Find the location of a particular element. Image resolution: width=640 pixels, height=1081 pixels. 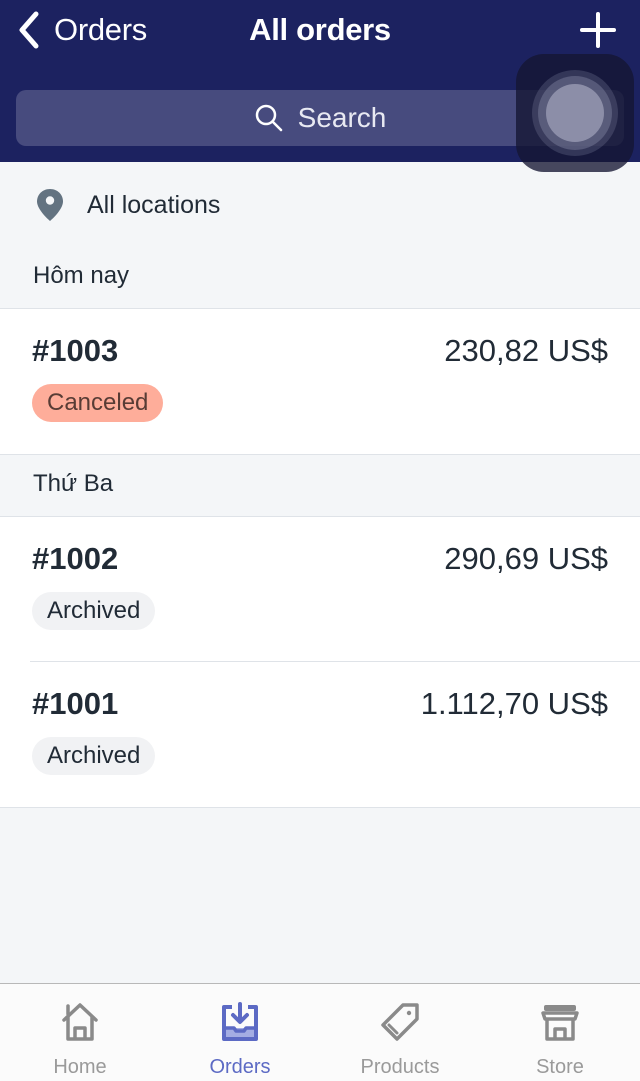

location-label: All locations is located at coordinates (154, 204).